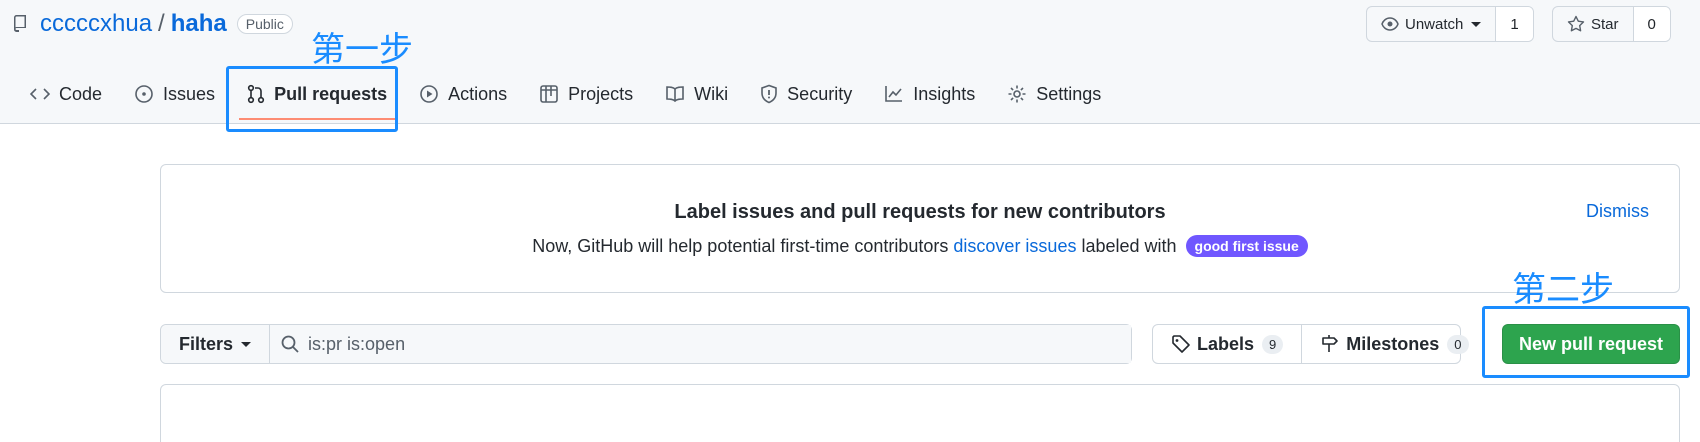 This screenshot has height=442, width=1700. Describe the element at coordinates (478, 93) in the screenshot. I see `tab-actions-label: Actions` at that location.